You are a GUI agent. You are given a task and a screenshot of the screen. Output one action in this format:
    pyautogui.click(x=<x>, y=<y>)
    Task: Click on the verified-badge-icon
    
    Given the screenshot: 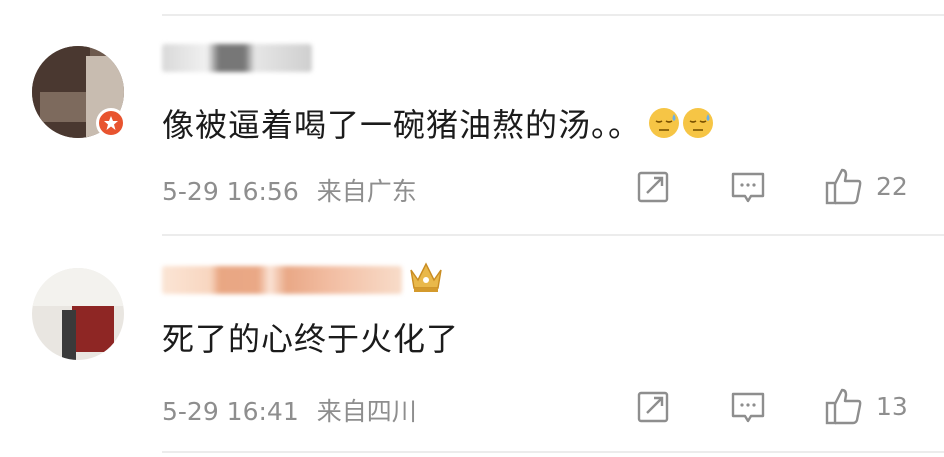 What is the action you would take?
    pyautogui.click(x=111, y=123)
    